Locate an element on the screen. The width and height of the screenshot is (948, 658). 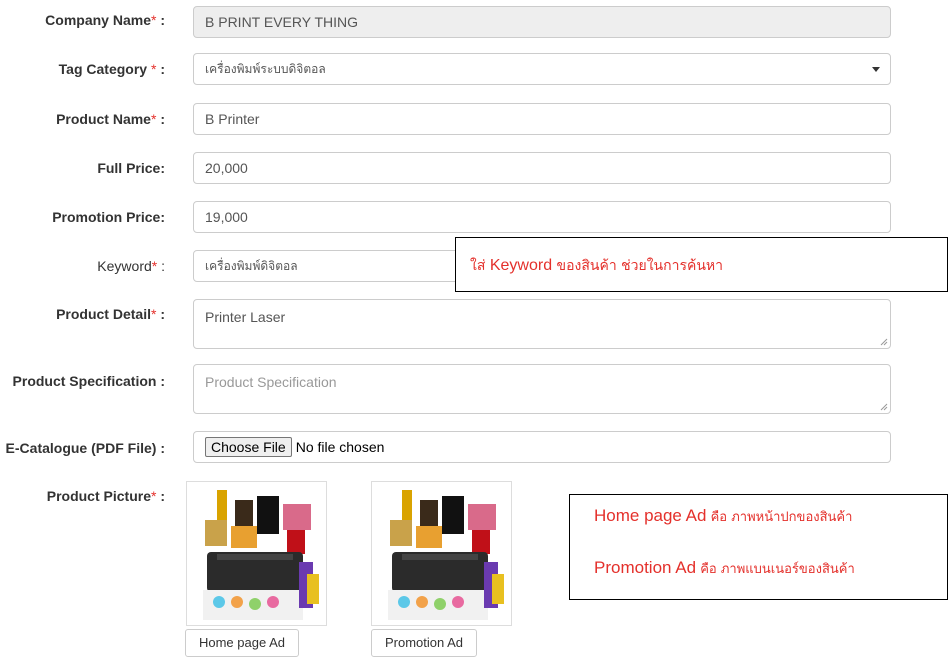
promotion-price-input: 19,000 is located at coordinates (542, 217).